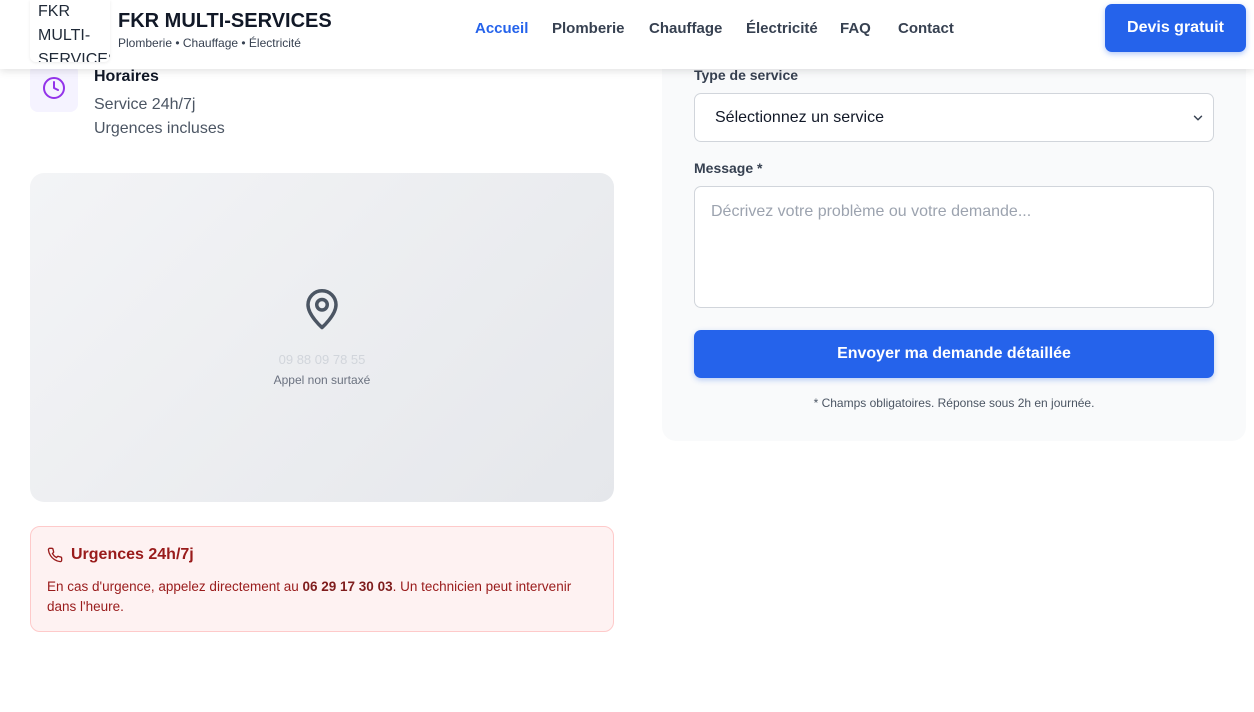 The height and width of the screenshot is (712, 1254). I want to click on devis-gratuit-button: Devis gratuit, so click(1175, 28).